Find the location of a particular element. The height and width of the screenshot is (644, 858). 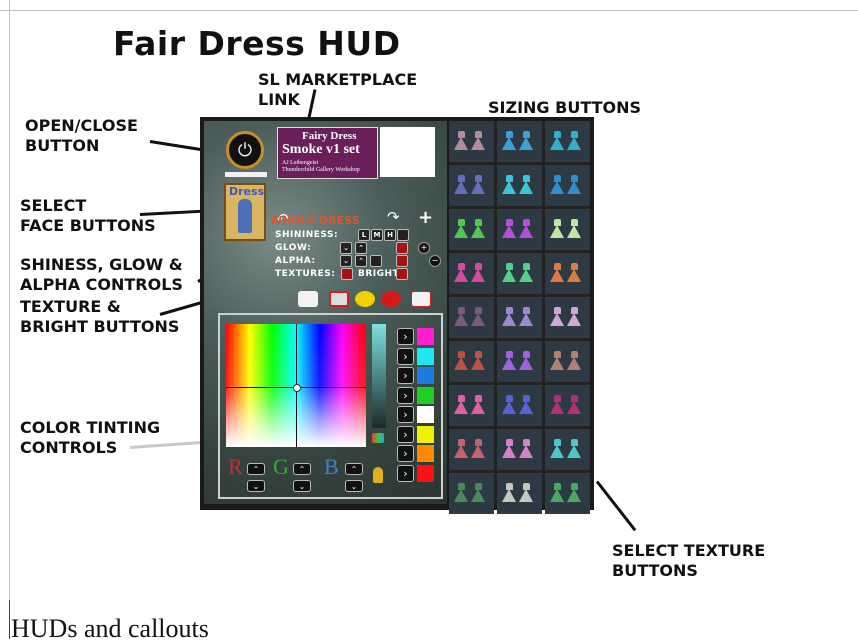

plus-icon: + is located at coordinates (425, 217).